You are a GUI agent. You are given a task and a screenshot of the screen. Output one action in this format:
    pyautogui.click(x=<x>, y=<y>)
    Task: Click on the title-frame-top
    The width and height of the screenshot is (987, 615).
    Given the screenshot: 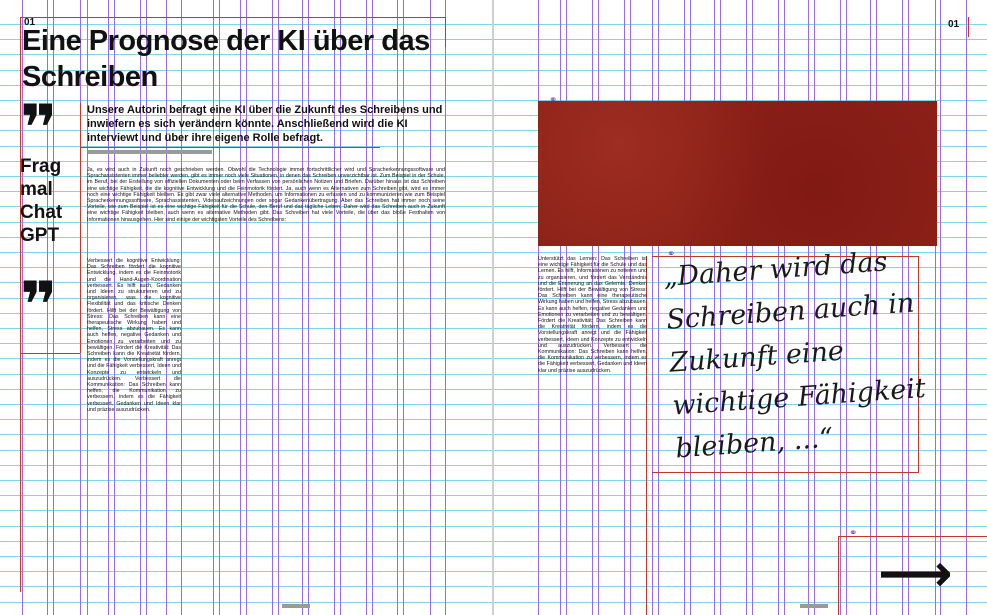 What is the action you would take?
    pyautogui.click(x=232, y=17)
    